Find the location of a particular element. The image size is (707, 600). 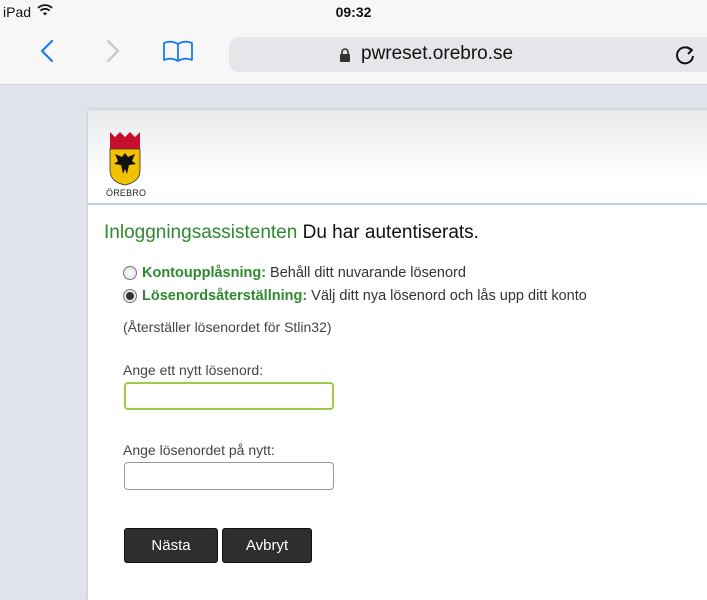

chevron-right-icon is located at coordinates (113, 51).